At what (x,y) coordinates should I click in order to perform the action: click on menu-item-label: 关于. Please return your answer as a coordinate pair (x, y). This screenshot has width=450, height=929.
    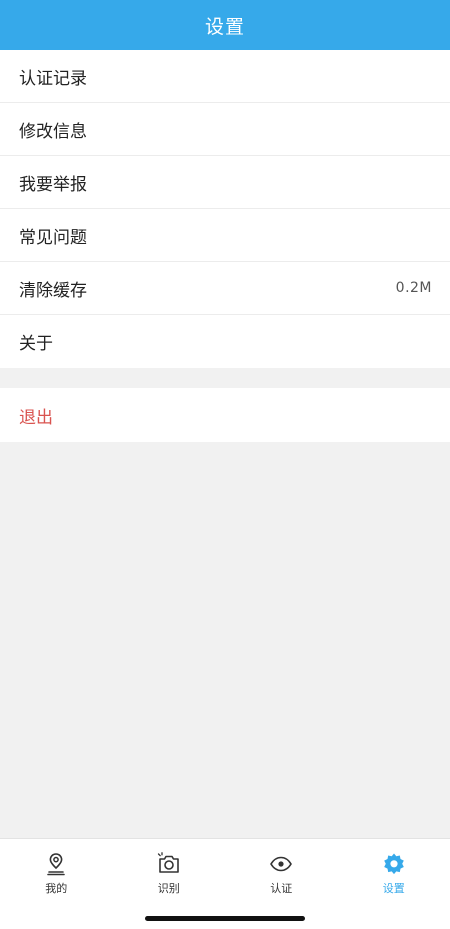
    Looking at the image, I should click on (36, 344).